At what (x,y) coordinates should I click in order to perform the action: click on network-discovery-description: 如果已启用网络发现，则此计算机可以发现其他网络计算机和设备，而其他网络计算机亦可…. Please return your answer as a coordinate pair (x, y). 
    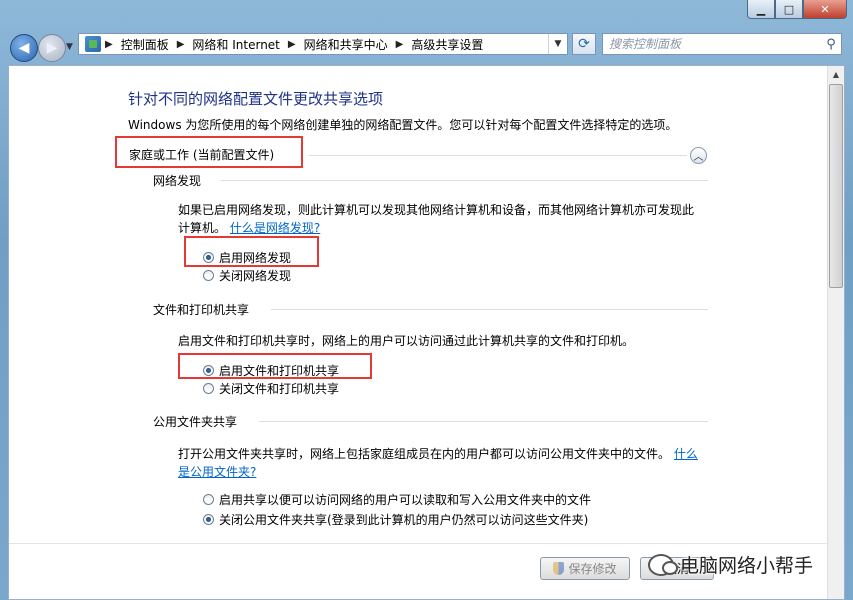
    Looking at the image, I should click on (443, 219).